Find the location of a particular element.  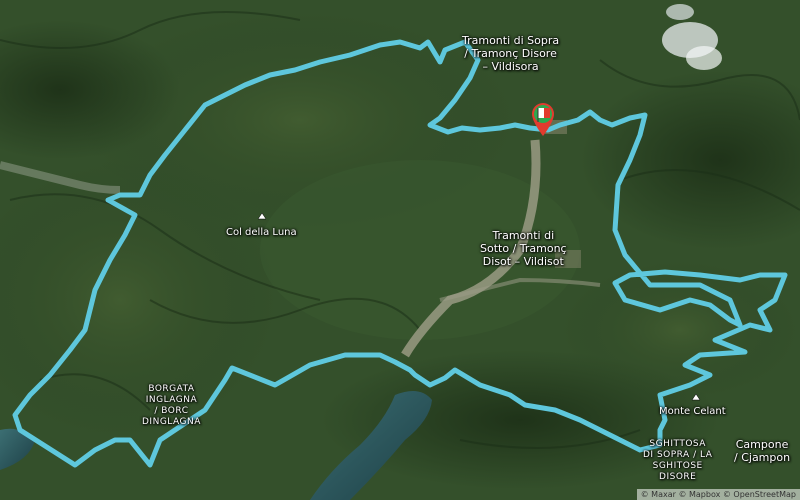

place-label-sghittosa: SGHITTOSA DI SOPRA / LA SGHITOSE DISORE is located at coordinates (678, 460).